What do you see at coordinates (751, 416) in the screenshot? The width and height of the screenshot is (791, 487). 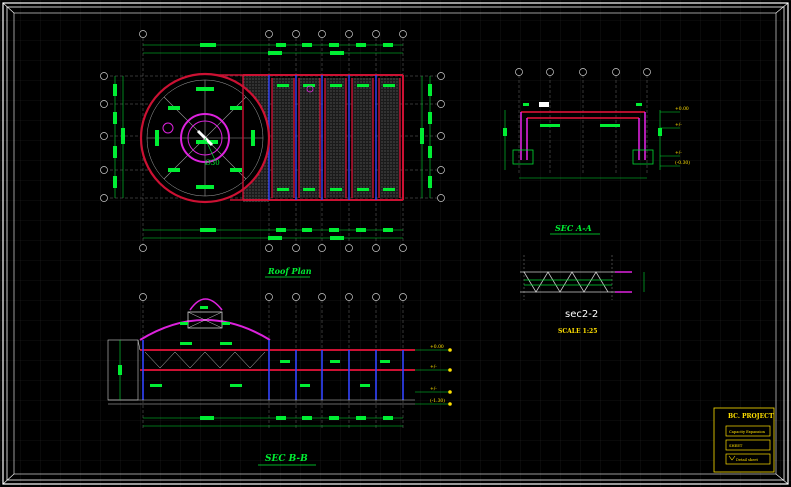 I see `title-block-project: BC. PROJECT` at bounding box center [751, 416].